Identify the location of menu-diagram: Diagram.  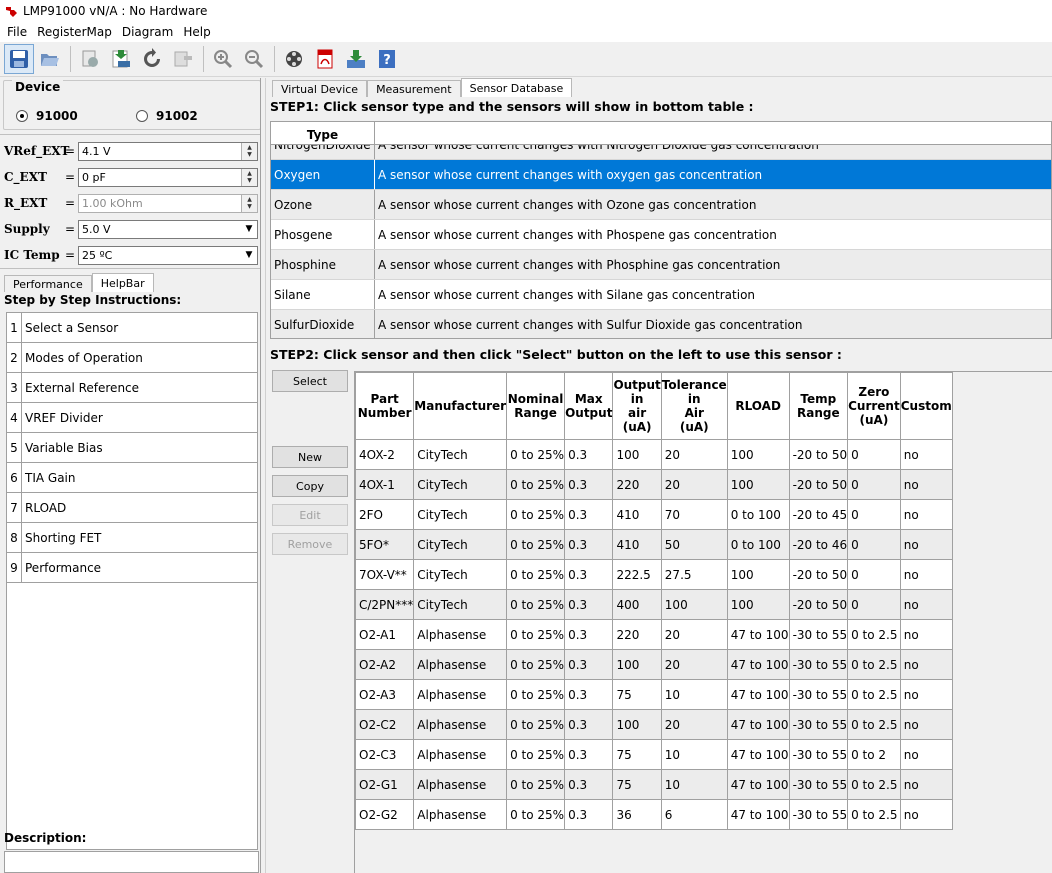
(148, 32).